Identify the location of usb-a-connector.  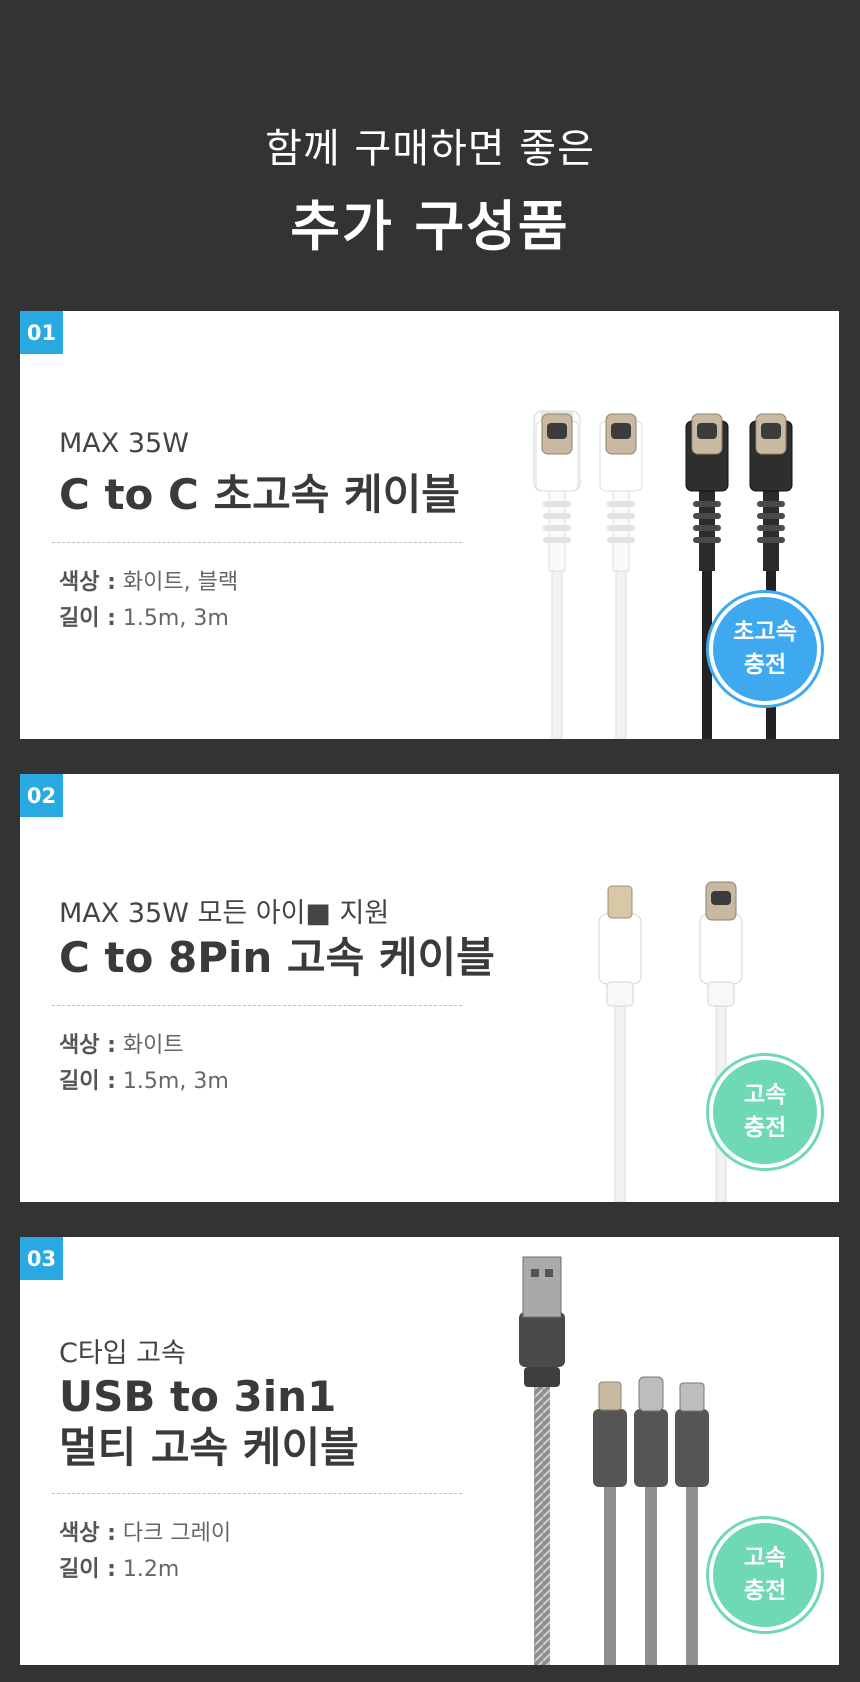
(542, 1460).